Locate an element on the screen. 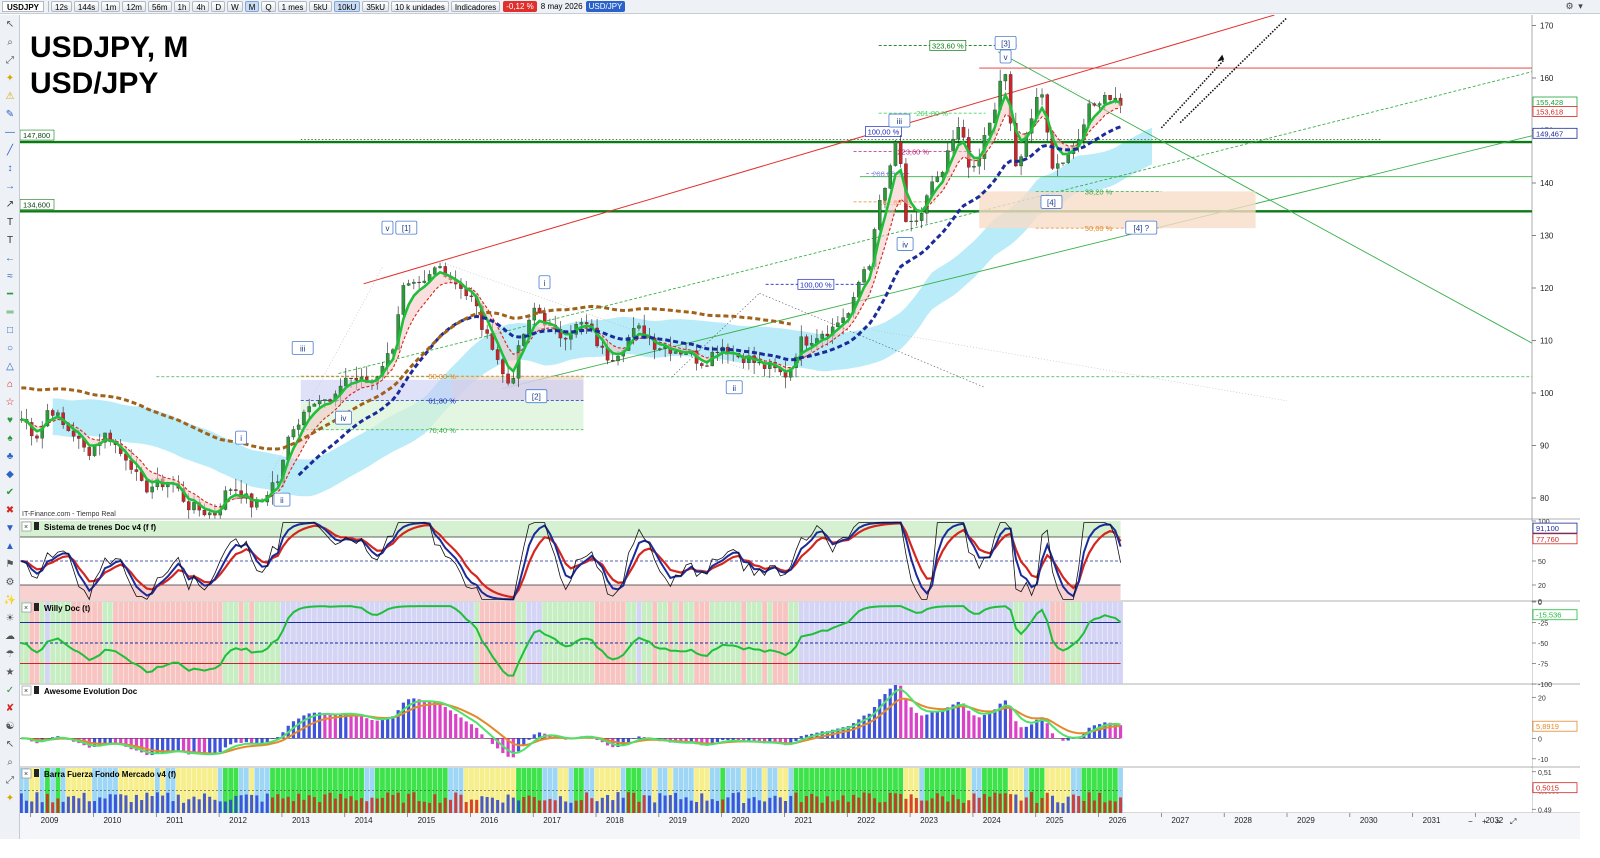 The width and height of the screenshot is (1600, 858). symbol-field: USDJPY is located at coordinates (23, 6).